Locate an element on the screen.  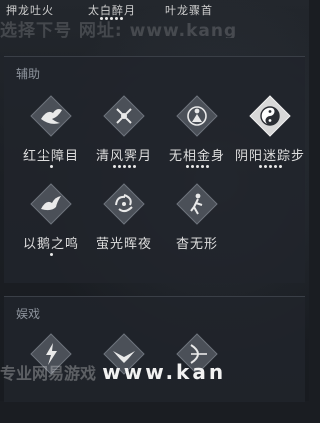
skill-name: 无相金身 is located at coordinates (196, 156).